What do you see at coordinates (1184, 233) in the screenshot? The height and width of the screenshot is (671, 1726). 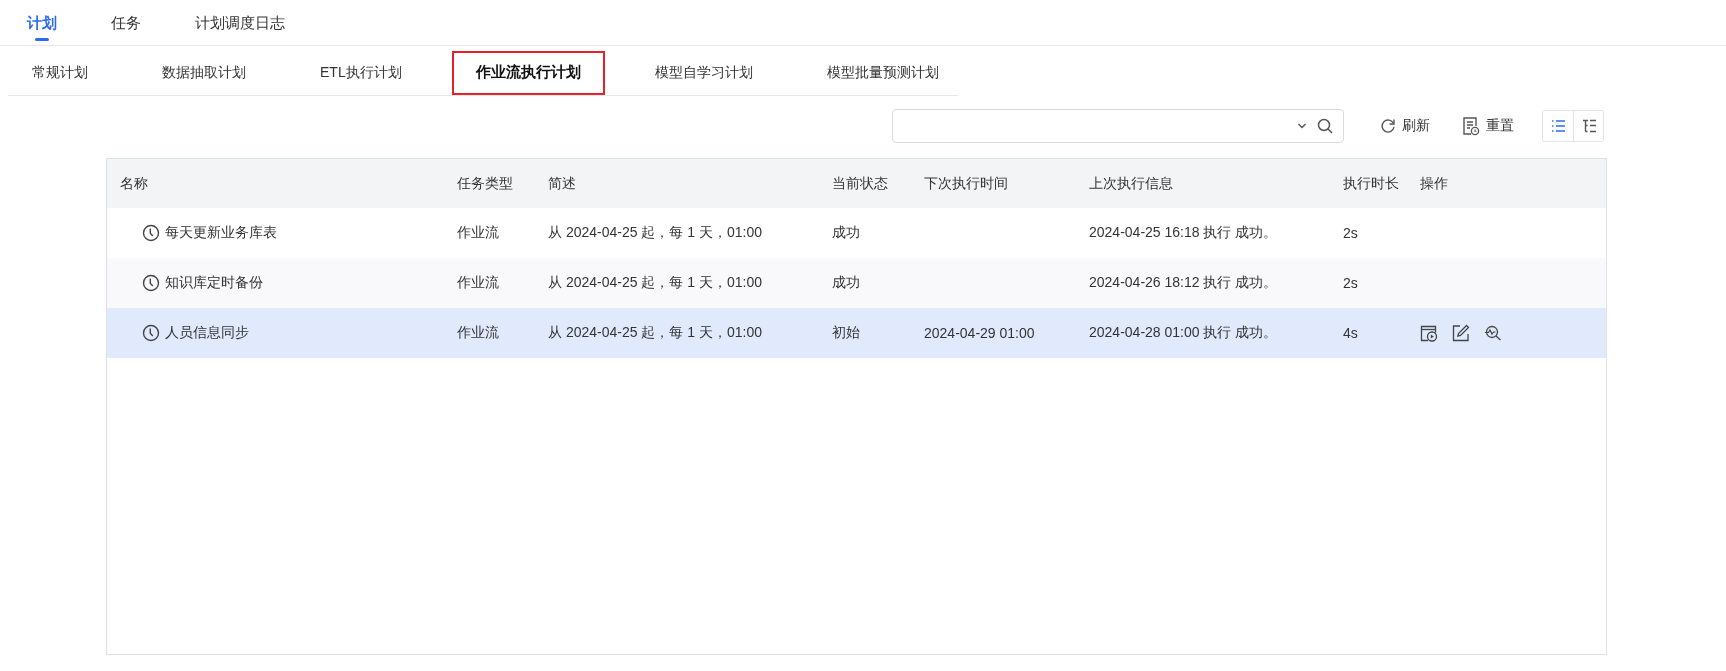 I see `last-run-info: 2024-04-25 16:18 执行 成功。` at bounding box center [1184, 233].